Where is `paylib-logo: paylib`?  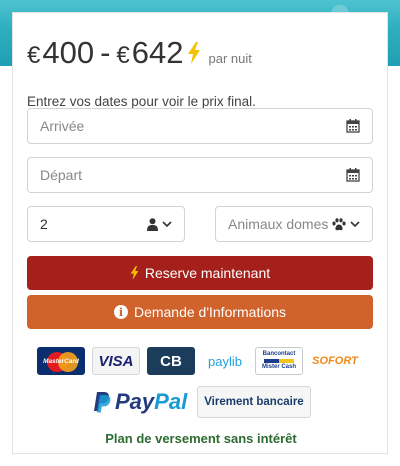
paylib-logo: paylib is located at coordinates (225, 361).